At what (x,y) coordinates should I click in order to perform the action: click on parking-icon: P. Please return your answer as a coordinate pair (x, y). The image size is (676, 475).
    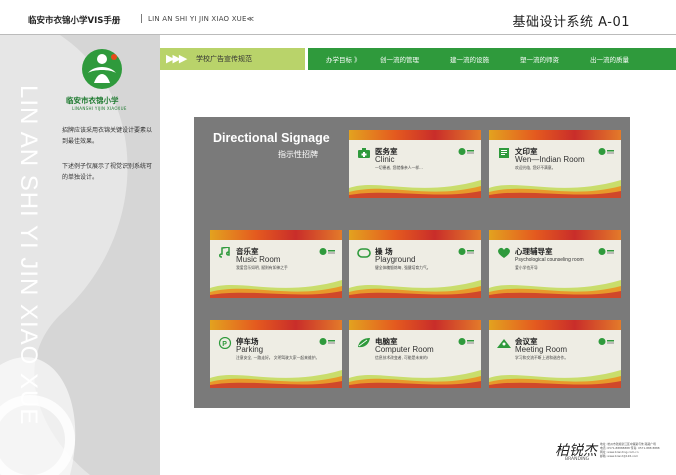
    Looking at the image, I should click on (225, 343).